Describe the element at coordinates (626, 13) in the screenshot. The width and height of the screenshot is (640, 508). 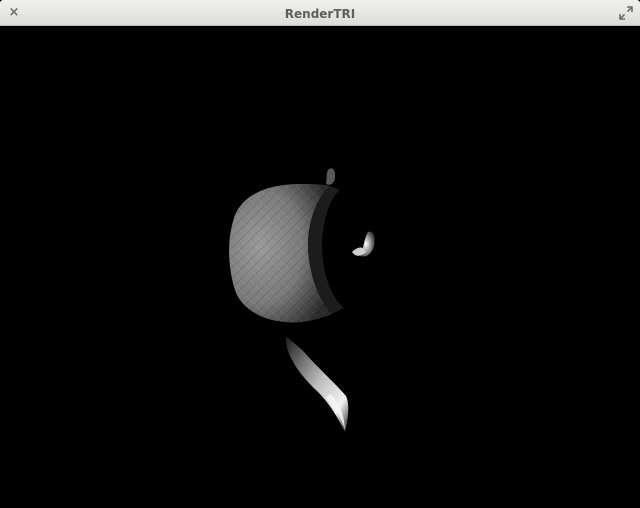
I see `maximize-icon` at that location.